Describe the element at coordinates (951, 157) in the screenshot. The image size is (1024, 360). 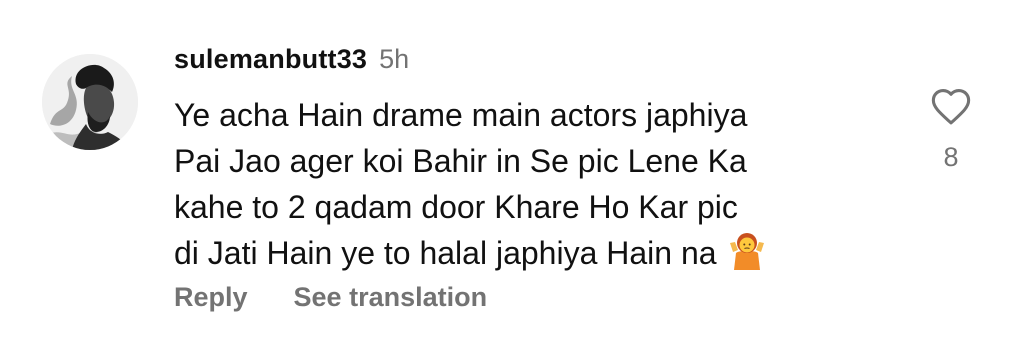
I see `like-count: 8` at that location.